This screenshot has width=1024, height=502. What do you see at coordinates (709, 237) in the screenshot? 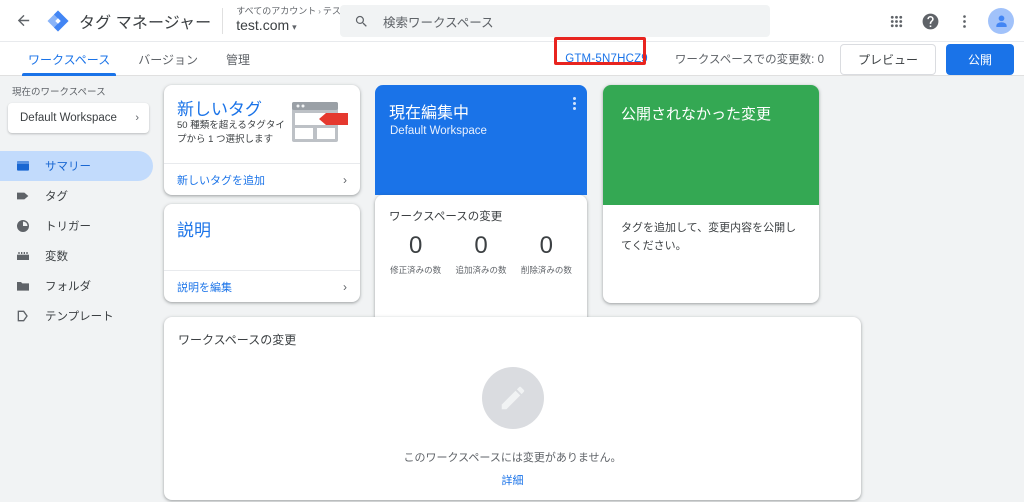
I see `unpublished-changes-body: タグを追加して、変更内容を公開してください。` at bounding box center [709, 237].